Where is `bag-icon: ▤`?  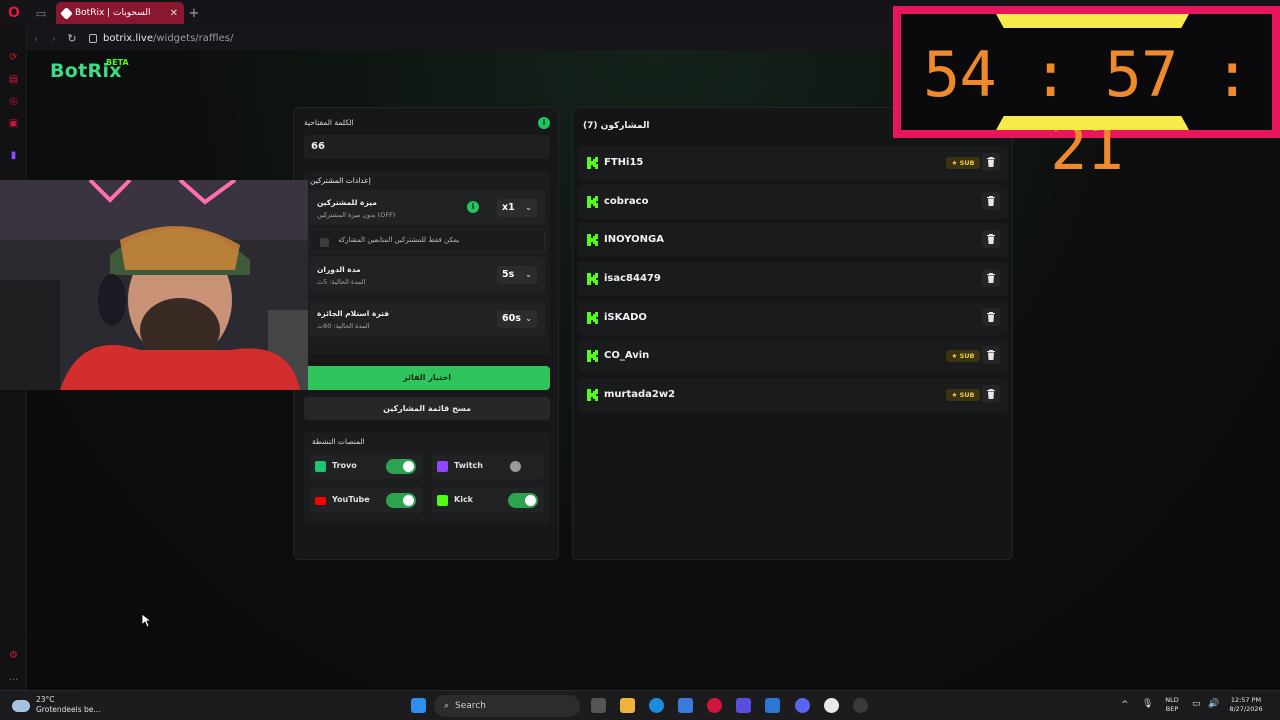 bag-icon: ▤ is located at coordinates (13, 79).